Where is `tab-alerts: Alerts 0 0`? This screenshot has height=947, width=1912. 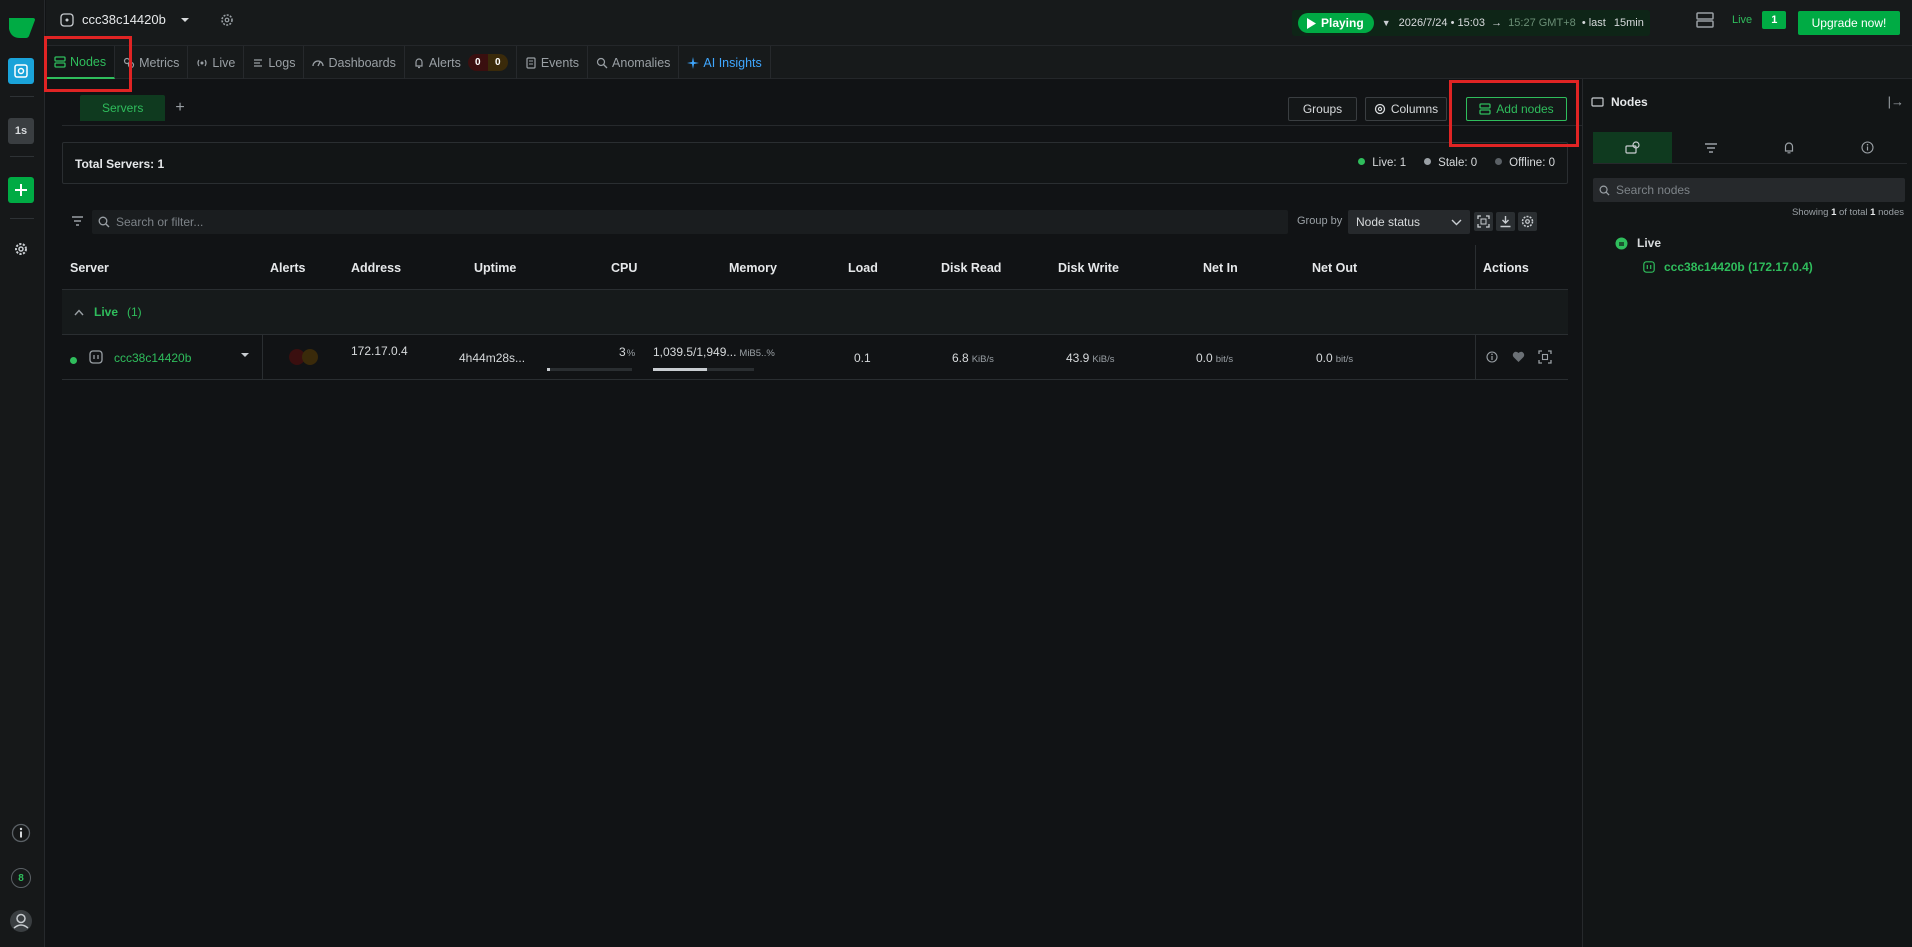 tab-alerts: Alerts 0 0 is located at coordinates (461, 62).